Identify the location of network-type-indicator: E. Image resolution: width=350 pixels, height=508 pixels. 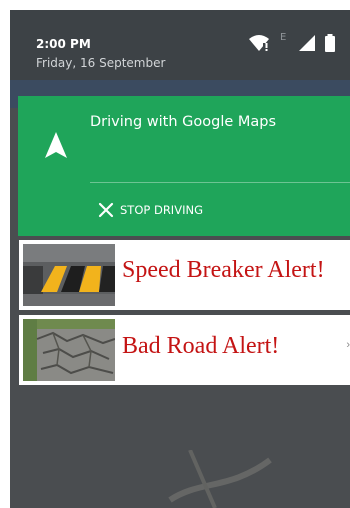
(283, 37).